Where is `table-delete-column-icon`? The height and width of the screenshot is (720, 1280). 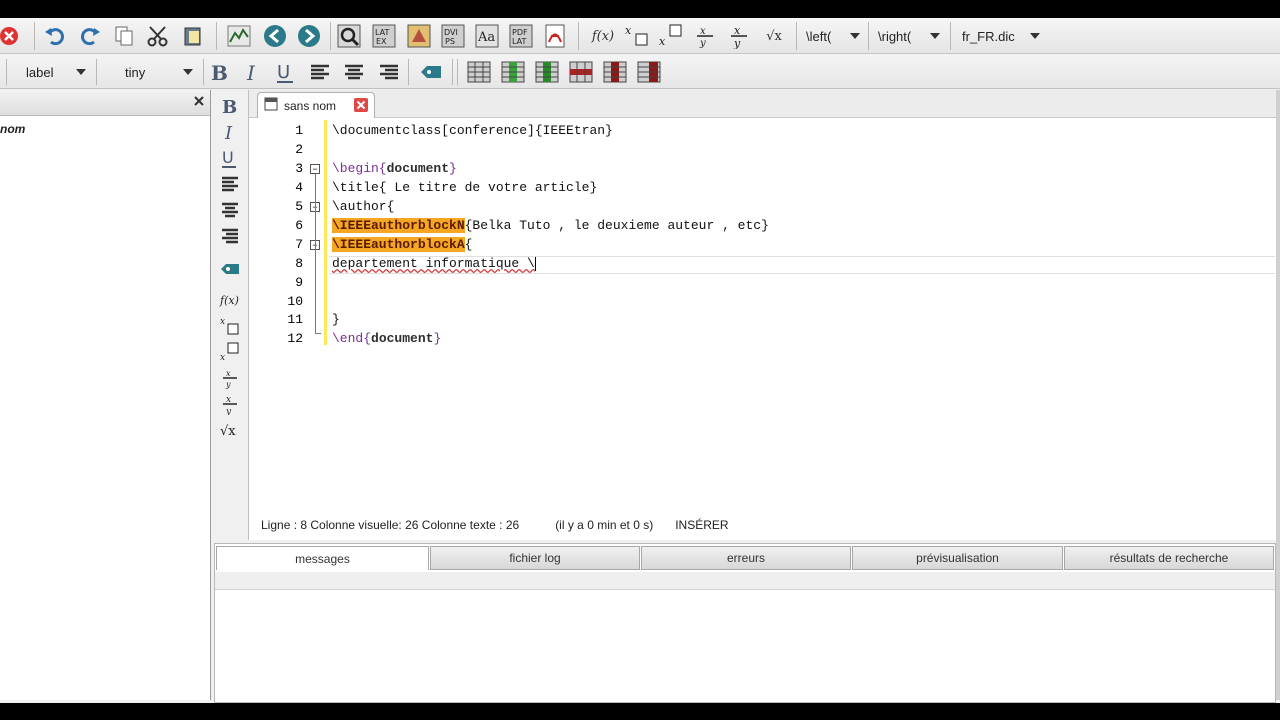 table-delete-column-icon is located at coordinates (615, 72).